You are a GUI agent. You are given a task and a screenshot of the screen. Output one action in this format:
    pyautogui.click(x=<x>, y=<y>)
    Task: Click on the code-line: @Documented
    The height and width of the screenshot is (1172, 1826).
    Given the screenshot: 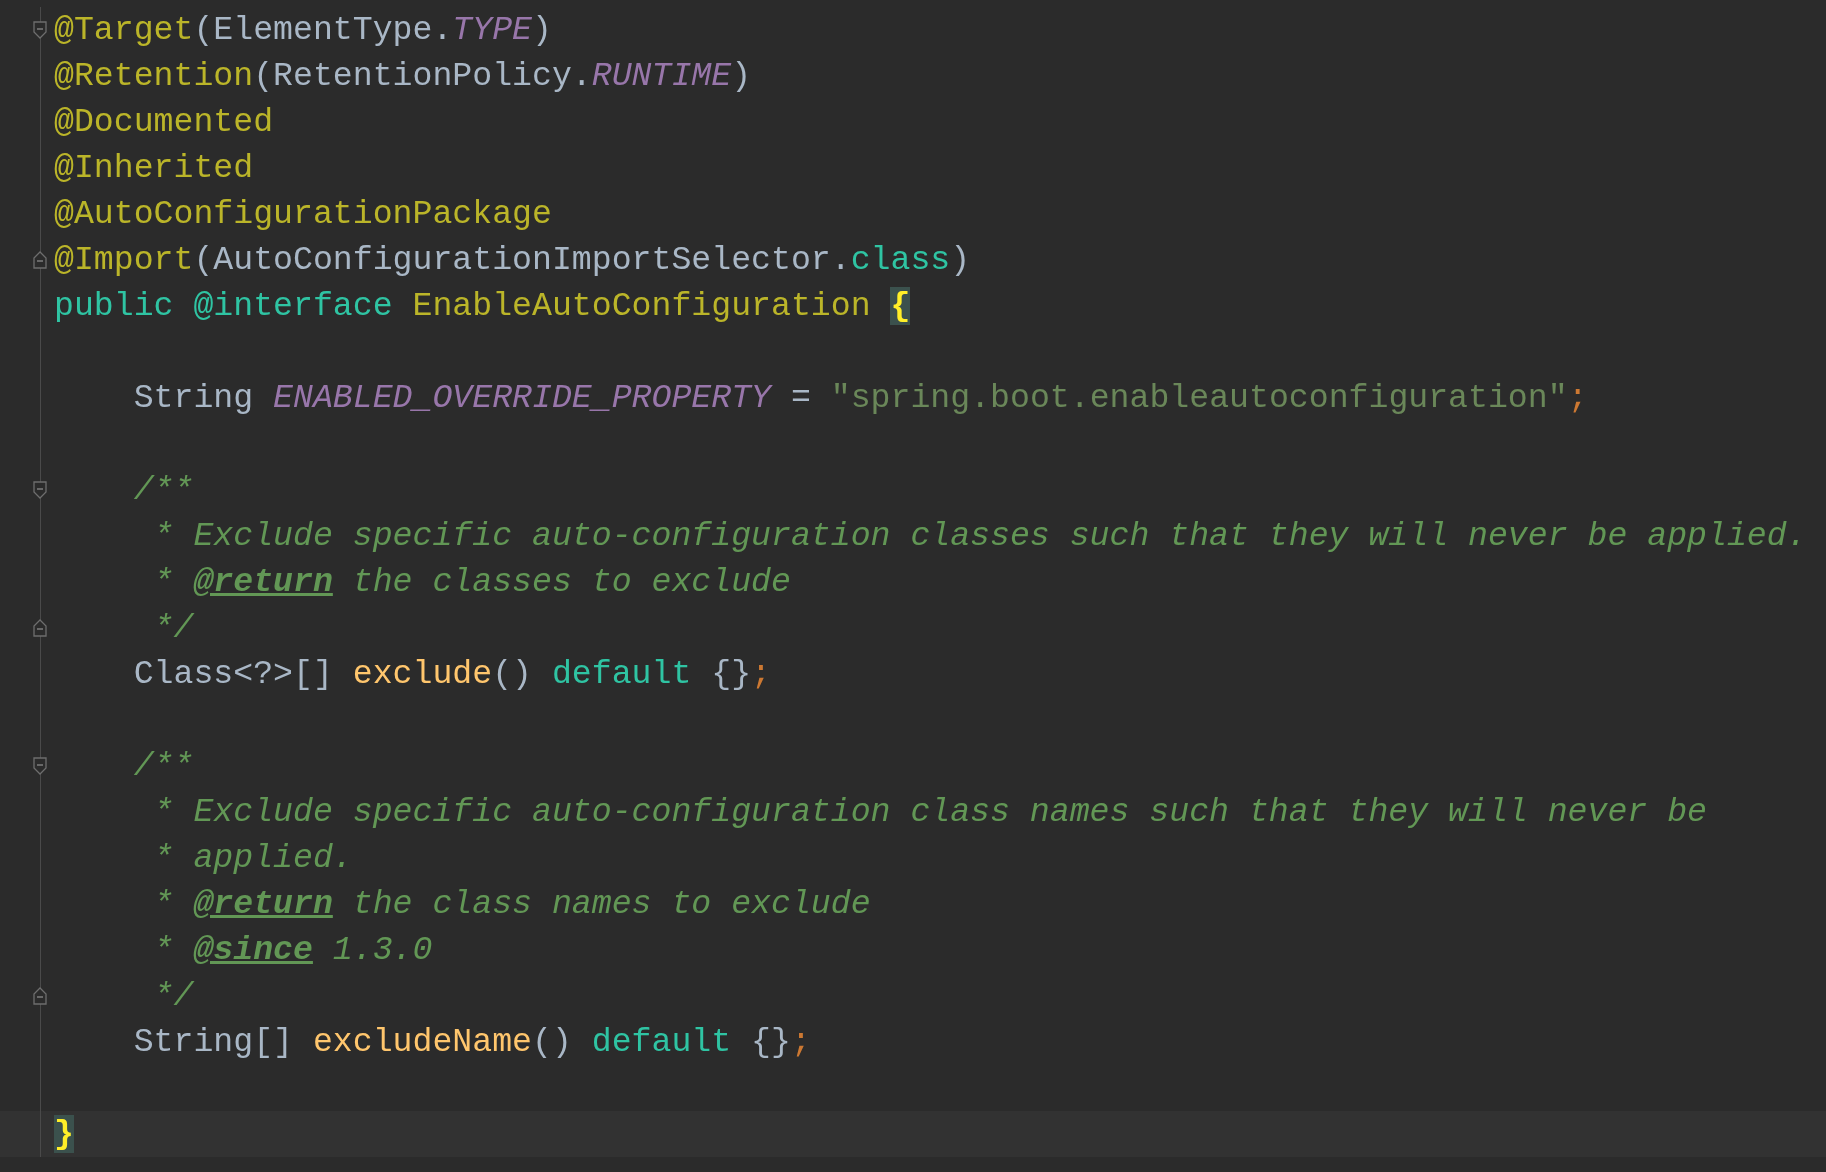 What is the action you would take?
    pyautogui.click(x=164, y=122)
    